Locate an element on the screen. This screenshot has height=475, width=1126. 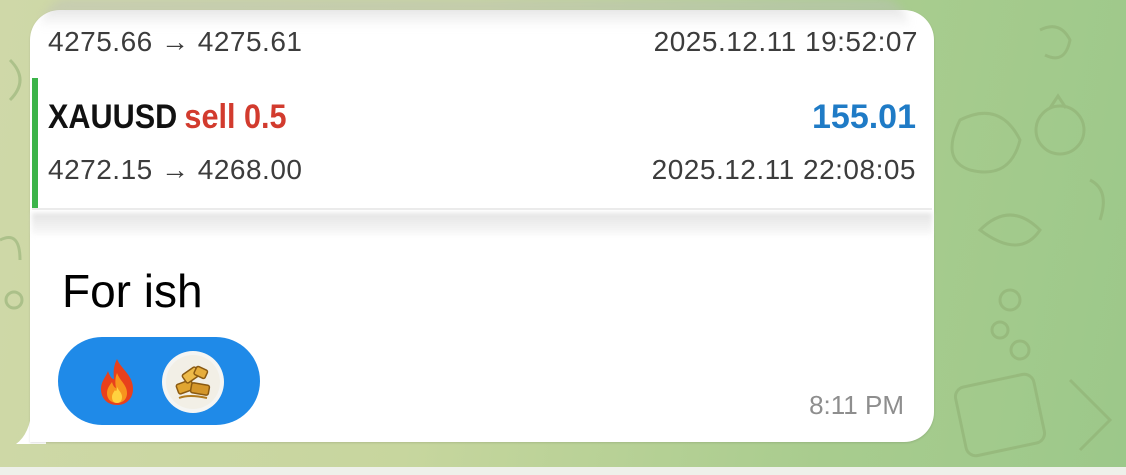
bottom-strip is located at coordinates (563, 471).